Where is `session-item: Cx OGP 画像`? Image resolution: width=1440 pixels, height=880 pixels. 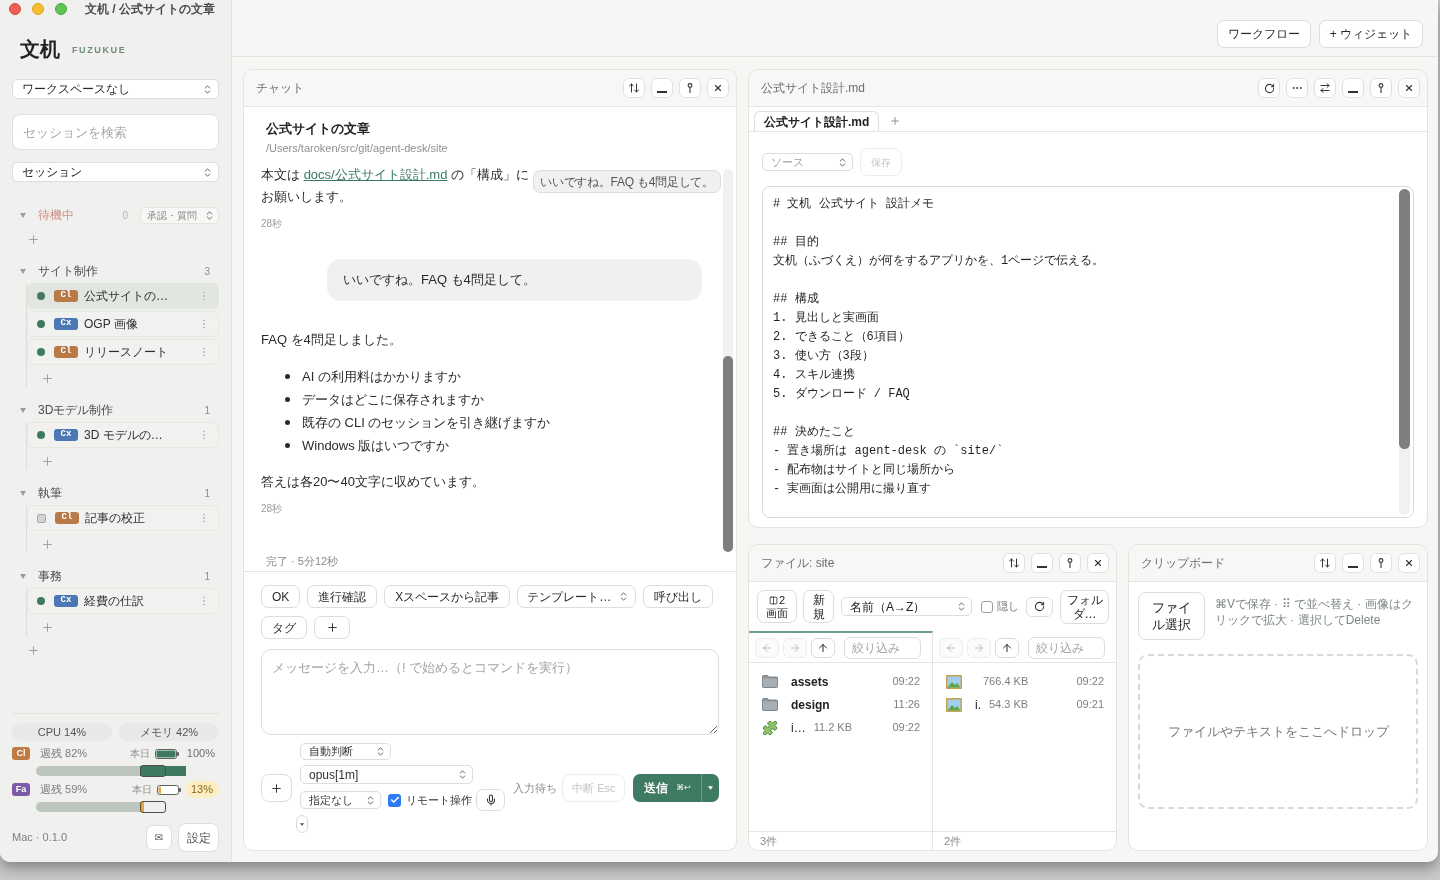 session-item: Cx OGP 画像 is located at coordinates (123, 324).